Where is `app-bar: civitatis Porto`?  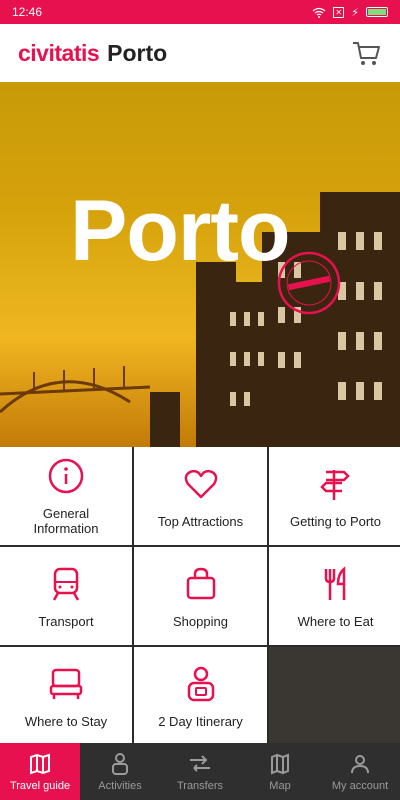
app-bar: civitatis Porto is located at coordinates (200, 53).